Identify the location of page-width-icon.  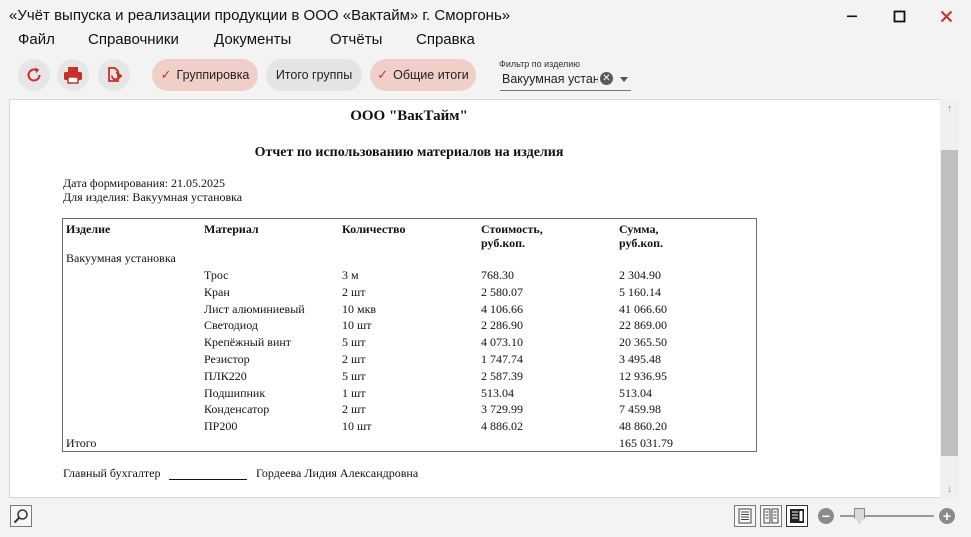
(797, 516).